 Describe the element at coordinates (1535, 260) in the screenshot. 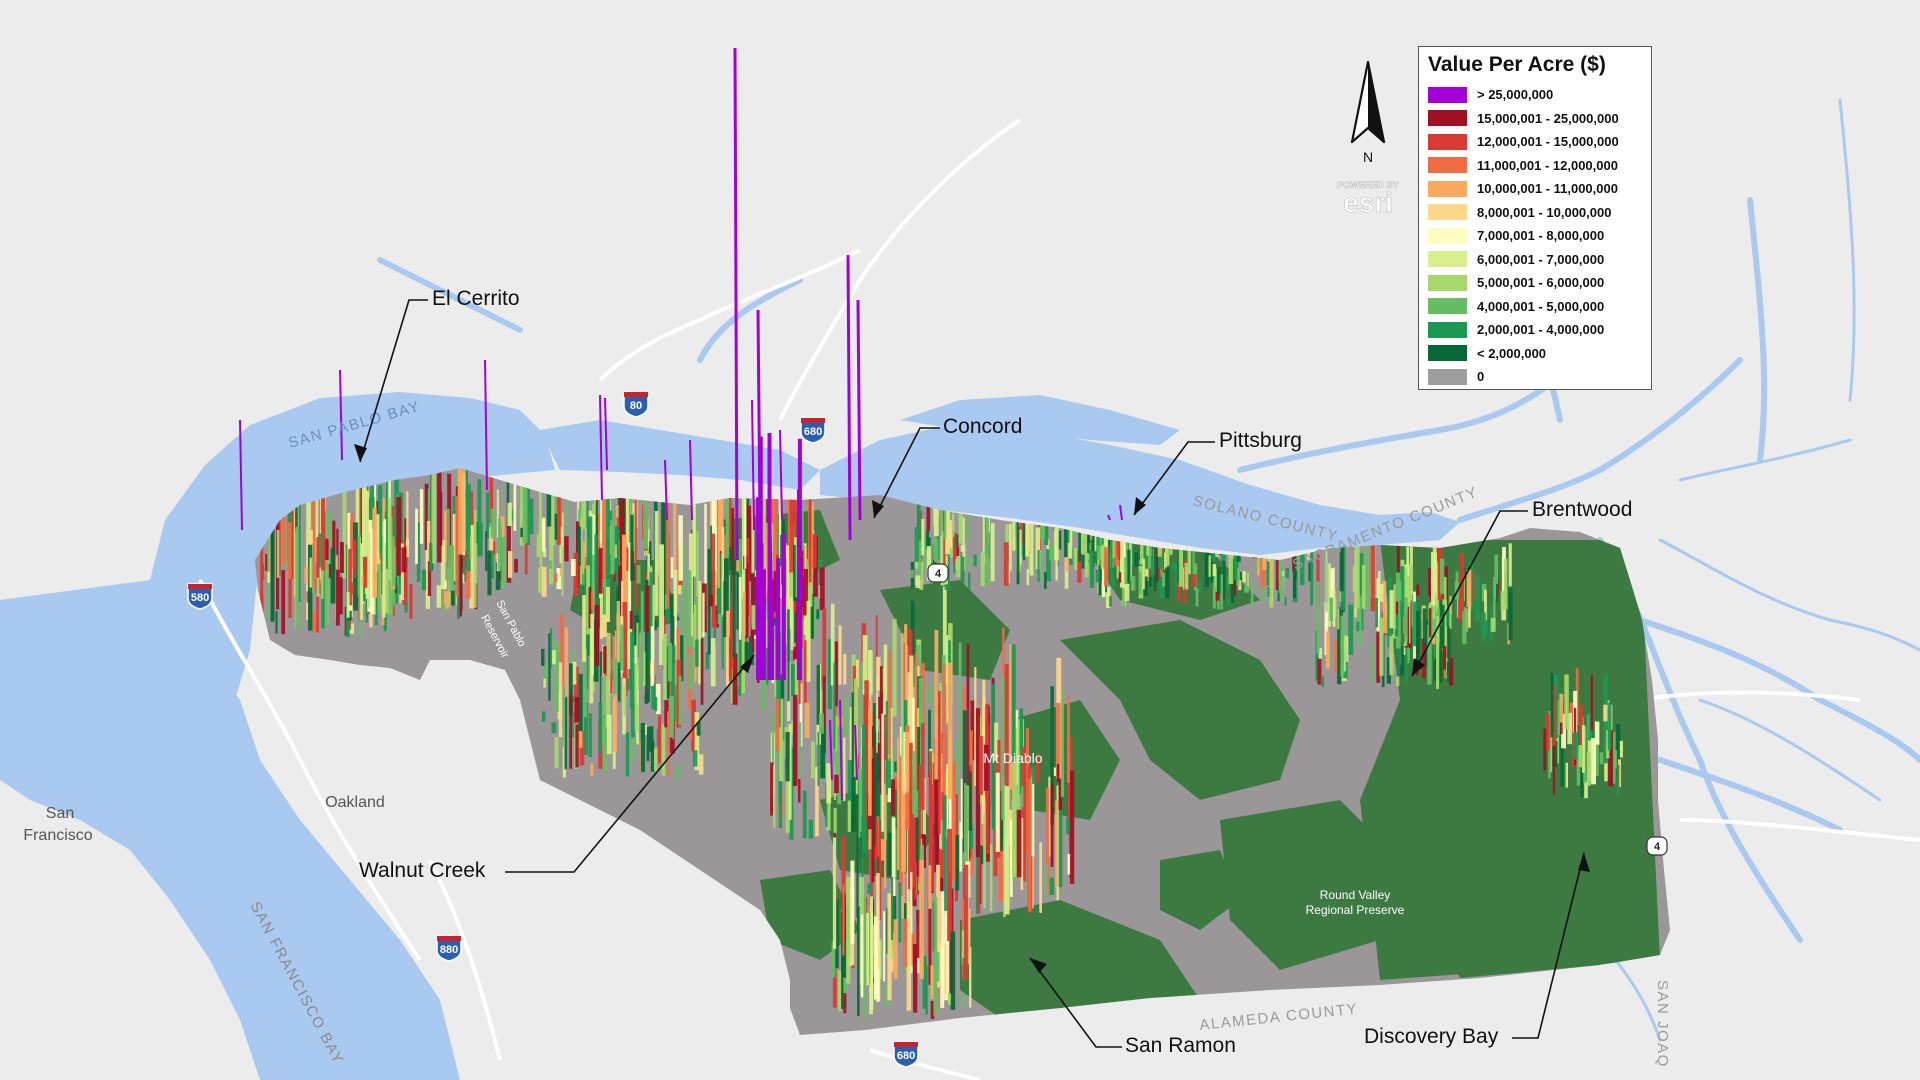

I see `legend-item: 6,000,001 - 7,000,000` at that location.